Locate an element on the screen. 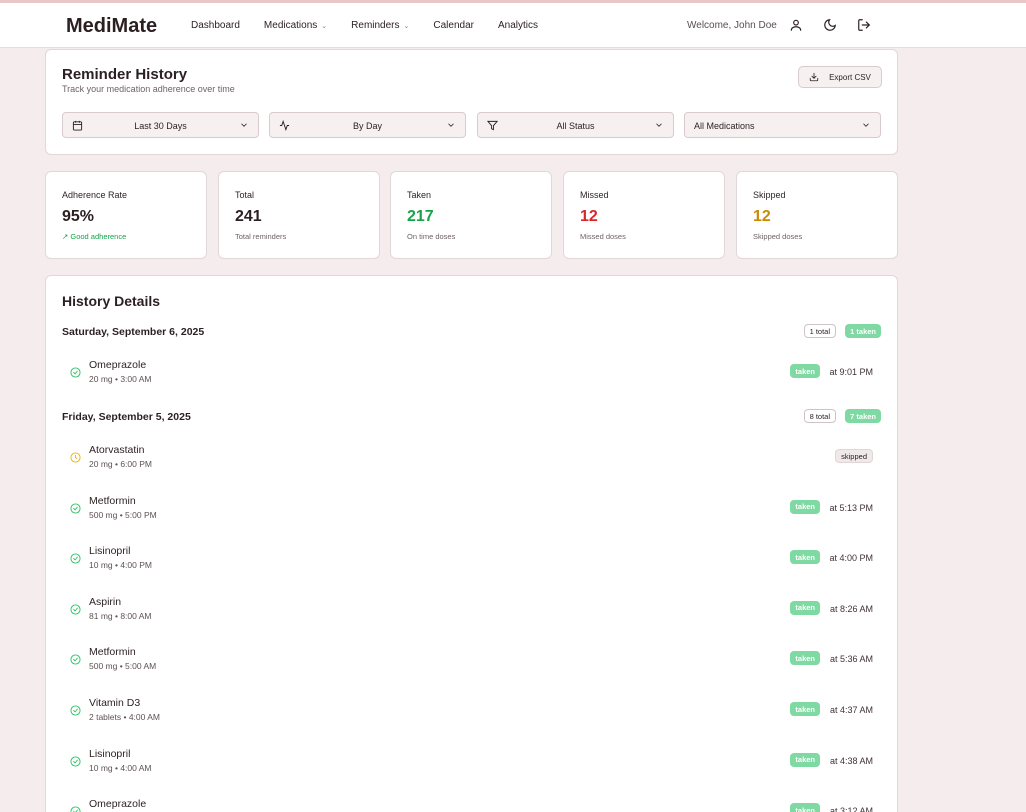 The width and height of the screenshot is (1026, 812). logout-icon is located at coordinates (864, 25).